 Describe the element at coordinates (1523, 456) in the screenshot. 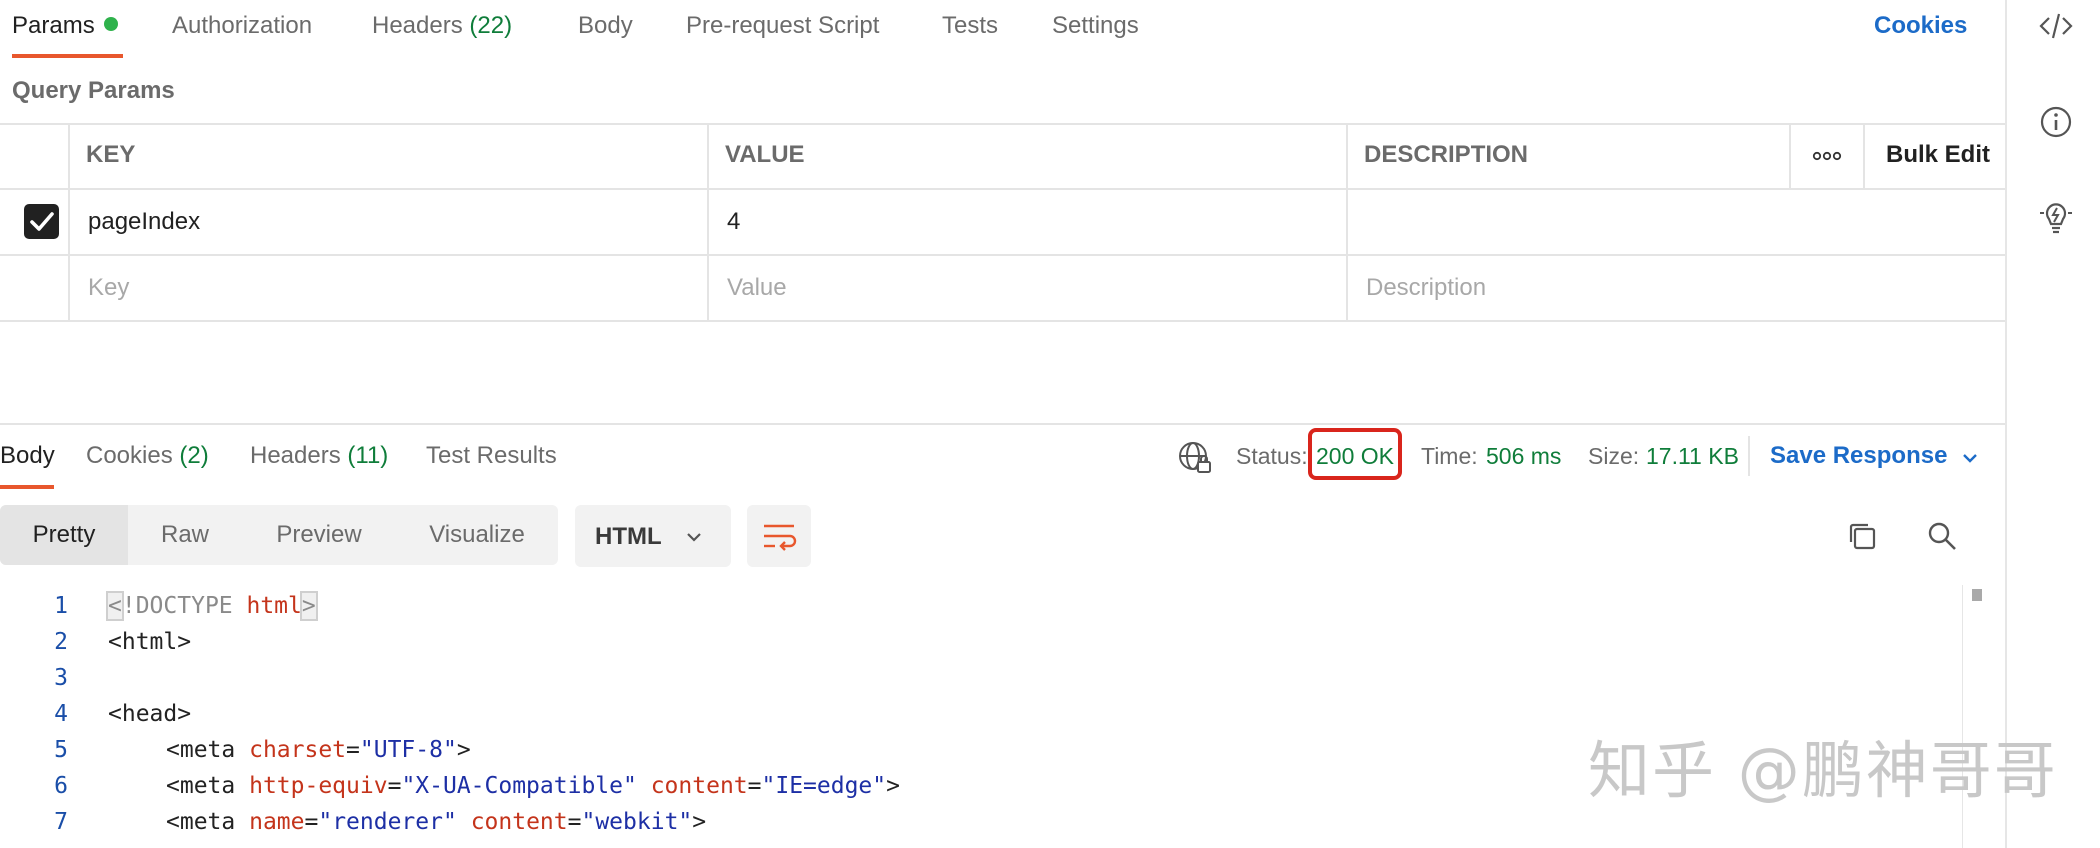

I see `time-value: 506 ms` at that location.